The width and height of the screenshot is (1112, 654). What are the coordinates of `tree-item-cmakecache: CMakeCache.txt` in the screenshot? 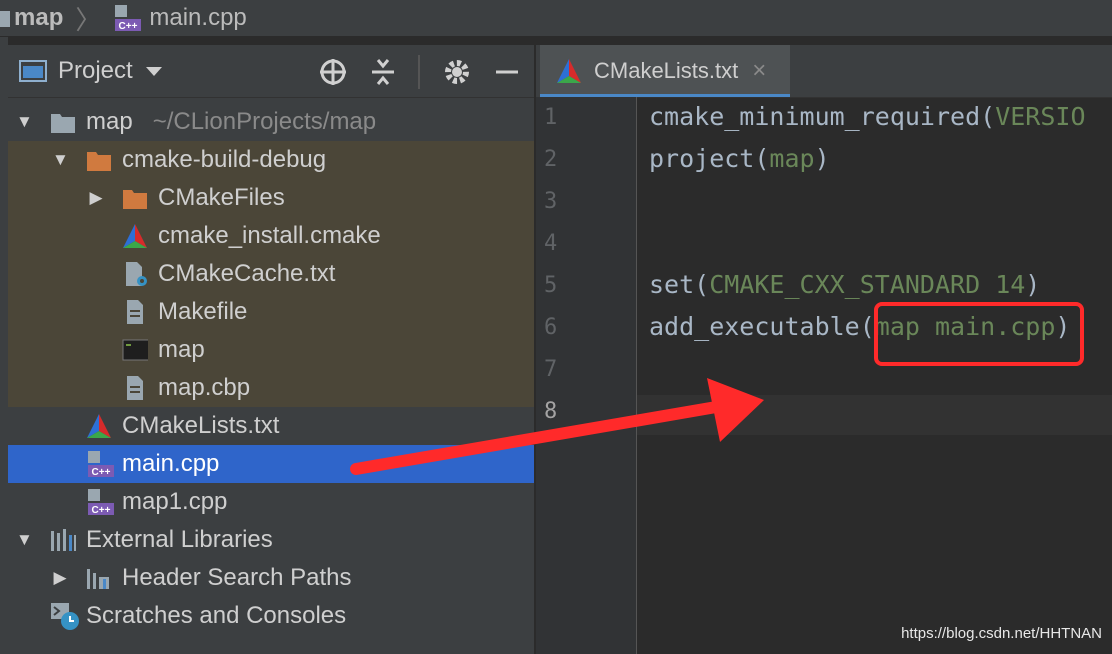 It's located at (271, 274).